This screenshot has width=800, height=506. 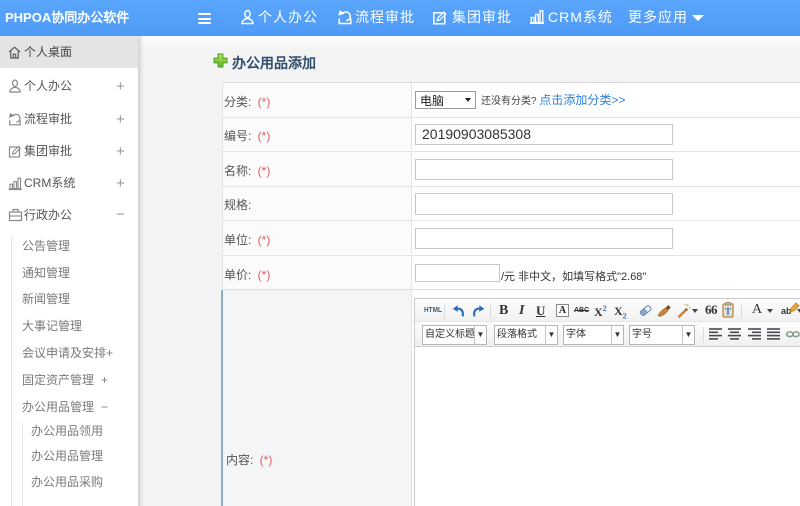 I want to click on svg-text: T, so click(x=728, y=312).